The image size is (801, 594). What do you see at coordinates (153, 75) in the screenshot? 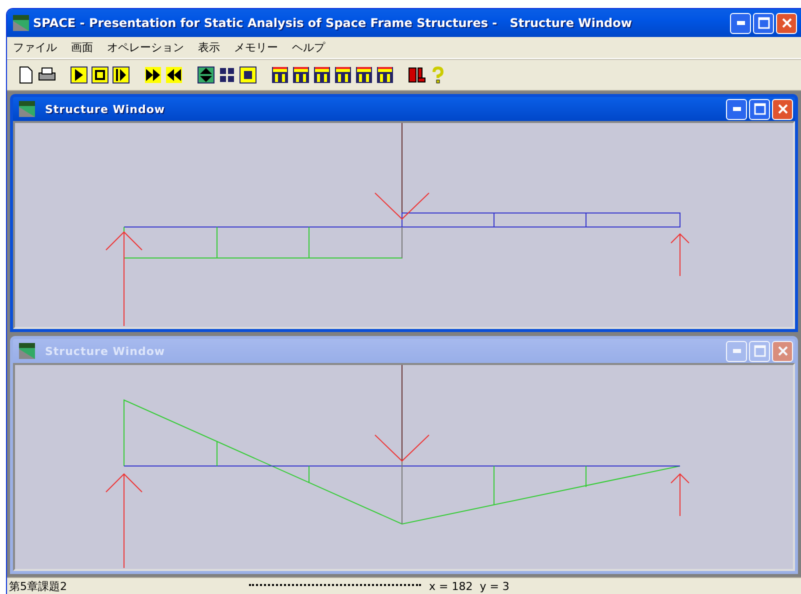
I see `fast-forward-icon` at bounding box center [153, 75].